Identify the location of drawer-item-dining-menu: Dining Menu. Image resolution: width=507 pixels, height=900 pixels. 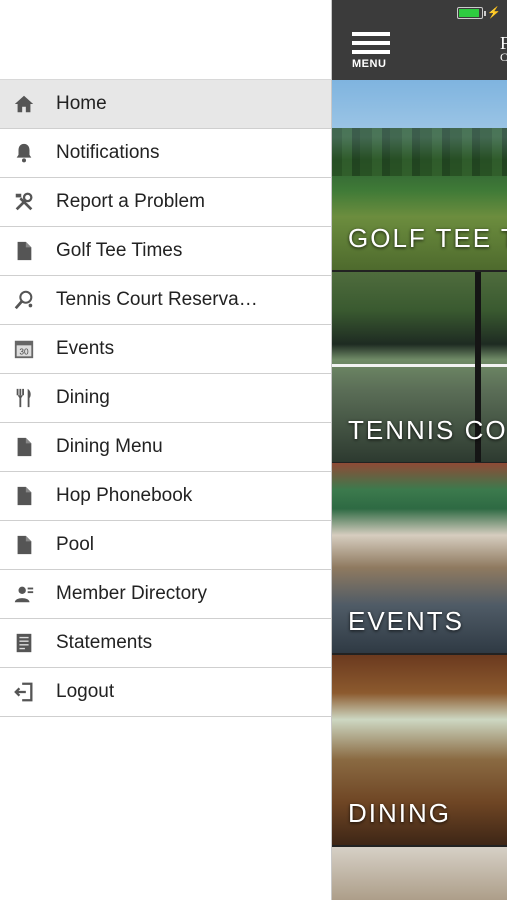
(165, 447).